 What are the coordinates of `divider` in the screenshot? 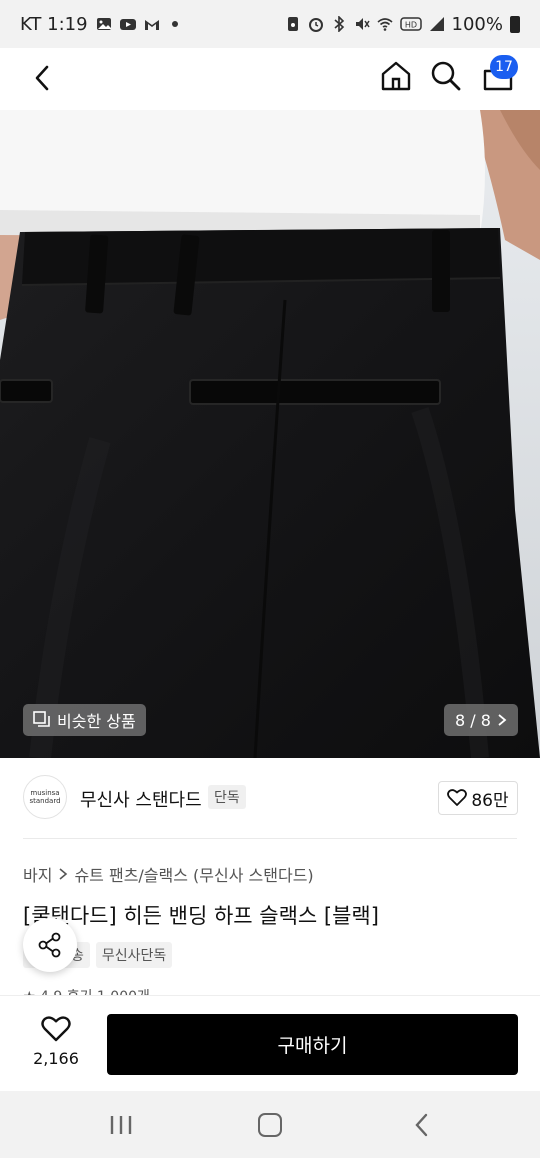 It's located at (270, 838).